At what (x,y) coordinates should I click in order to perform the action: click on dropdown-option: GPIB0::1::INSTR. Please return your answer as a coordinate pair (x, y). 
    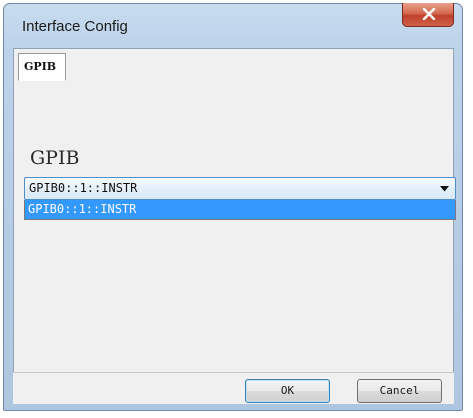
    Looking at the image, I should click on (240, 209).